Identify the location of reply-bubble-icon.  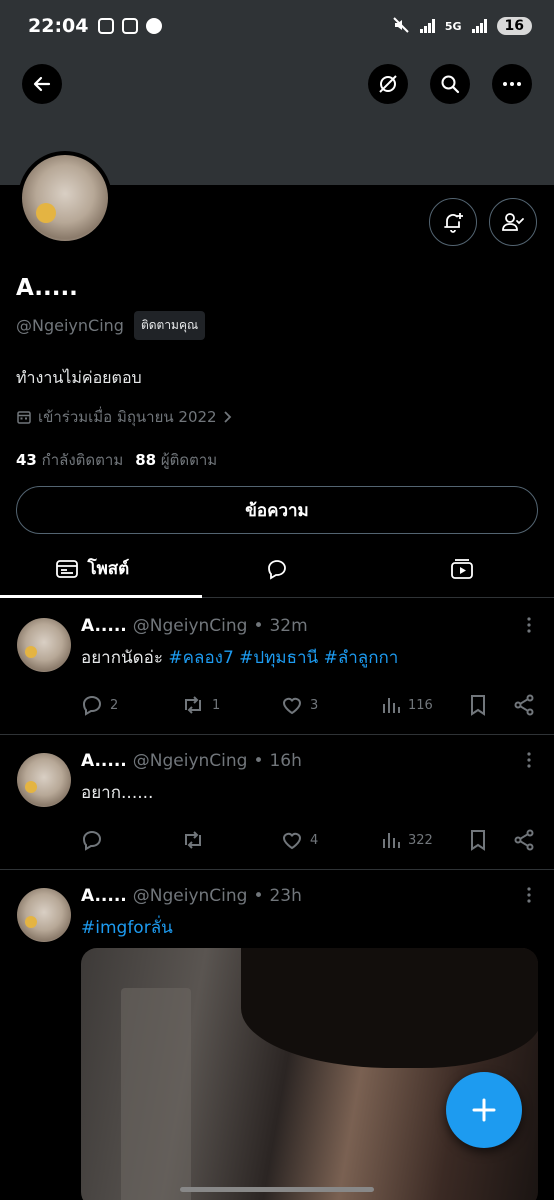
(277, 569).